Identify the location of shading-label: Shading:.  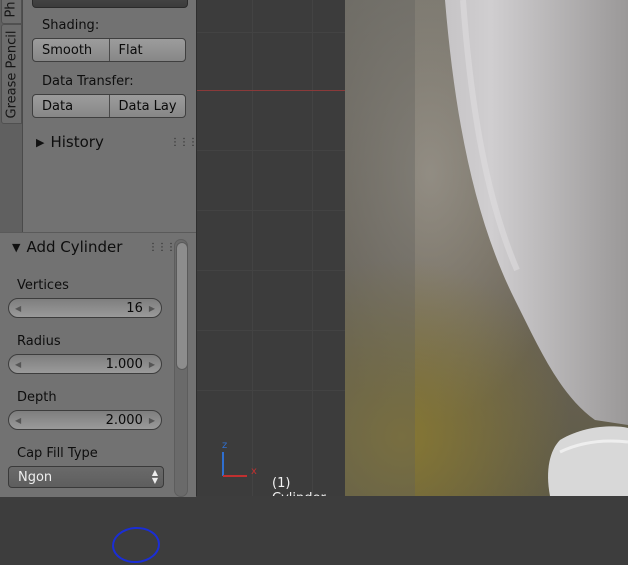
(71, 25).